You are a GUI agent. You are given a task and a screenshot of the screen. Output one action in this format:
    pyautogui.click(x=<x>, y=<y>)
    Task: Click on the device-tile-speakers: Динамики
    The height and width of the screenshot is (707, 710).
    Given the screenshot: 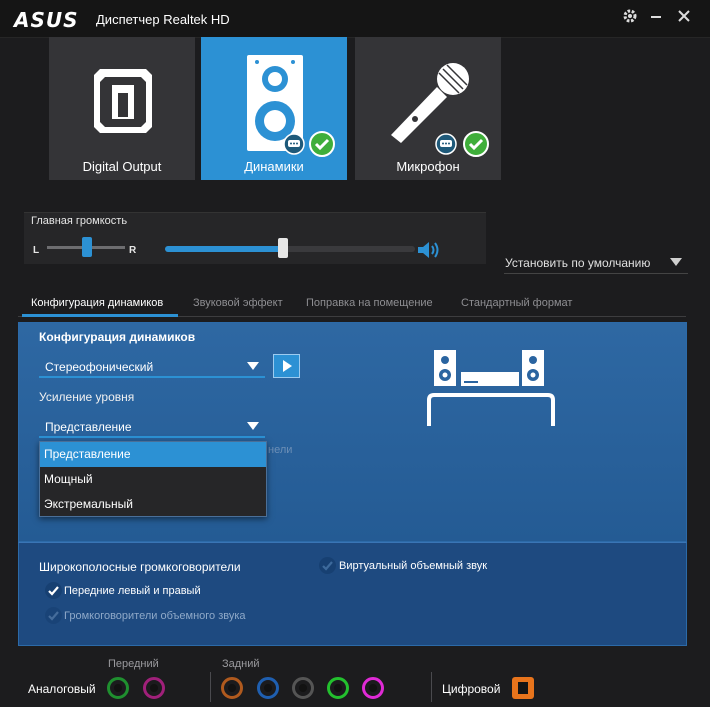 What is the action you would take?
    pyautogui.click(x=274, y=108)
    